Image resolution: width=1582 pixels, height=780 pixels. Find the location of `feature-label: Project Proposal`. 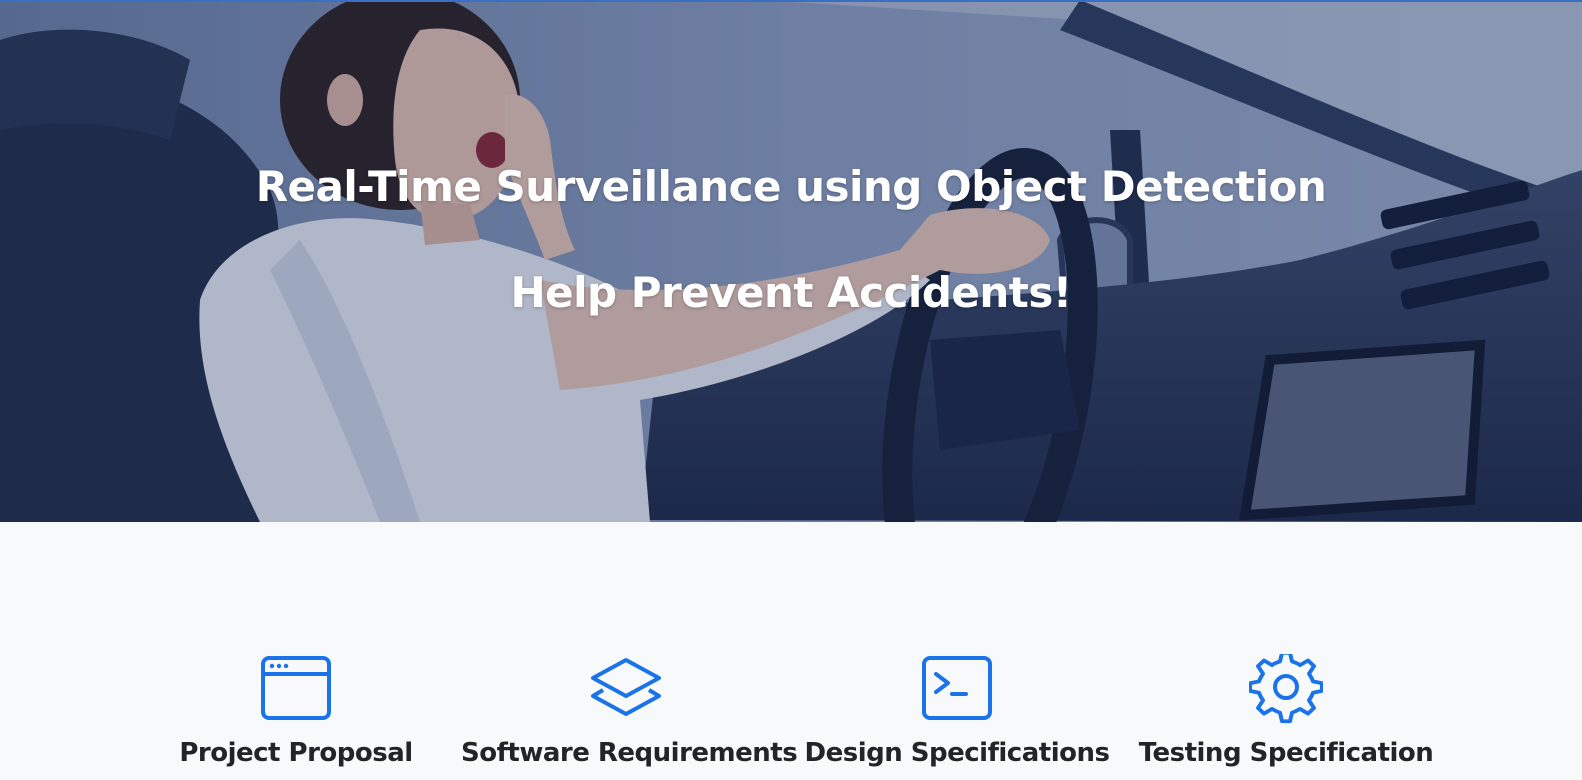

feature-label: Project Proposal is located at coordinates (296, 753).